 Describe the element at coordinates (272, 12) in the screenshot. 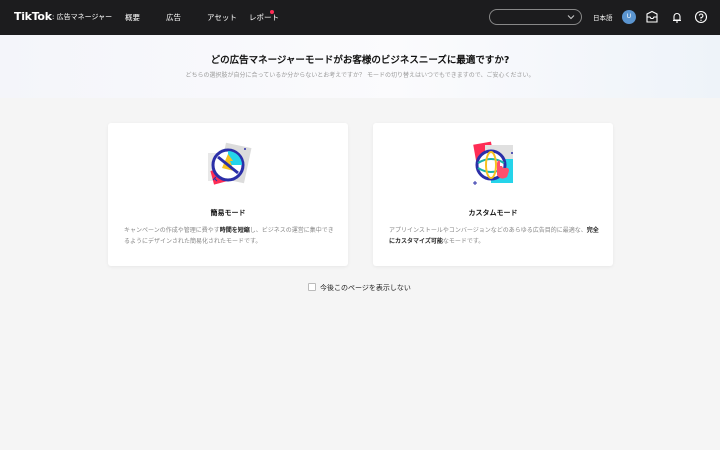

I see `notification-dot` at that location.